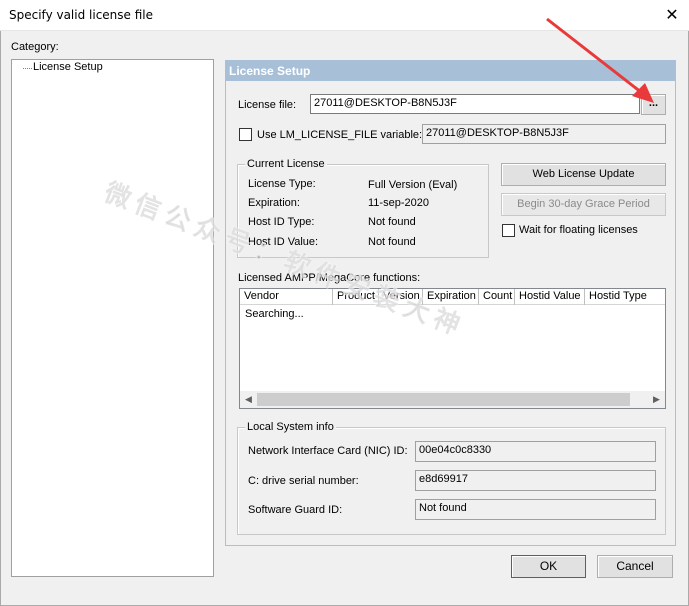  I want to click on column-vendor: Vendor, so click(286, 297).